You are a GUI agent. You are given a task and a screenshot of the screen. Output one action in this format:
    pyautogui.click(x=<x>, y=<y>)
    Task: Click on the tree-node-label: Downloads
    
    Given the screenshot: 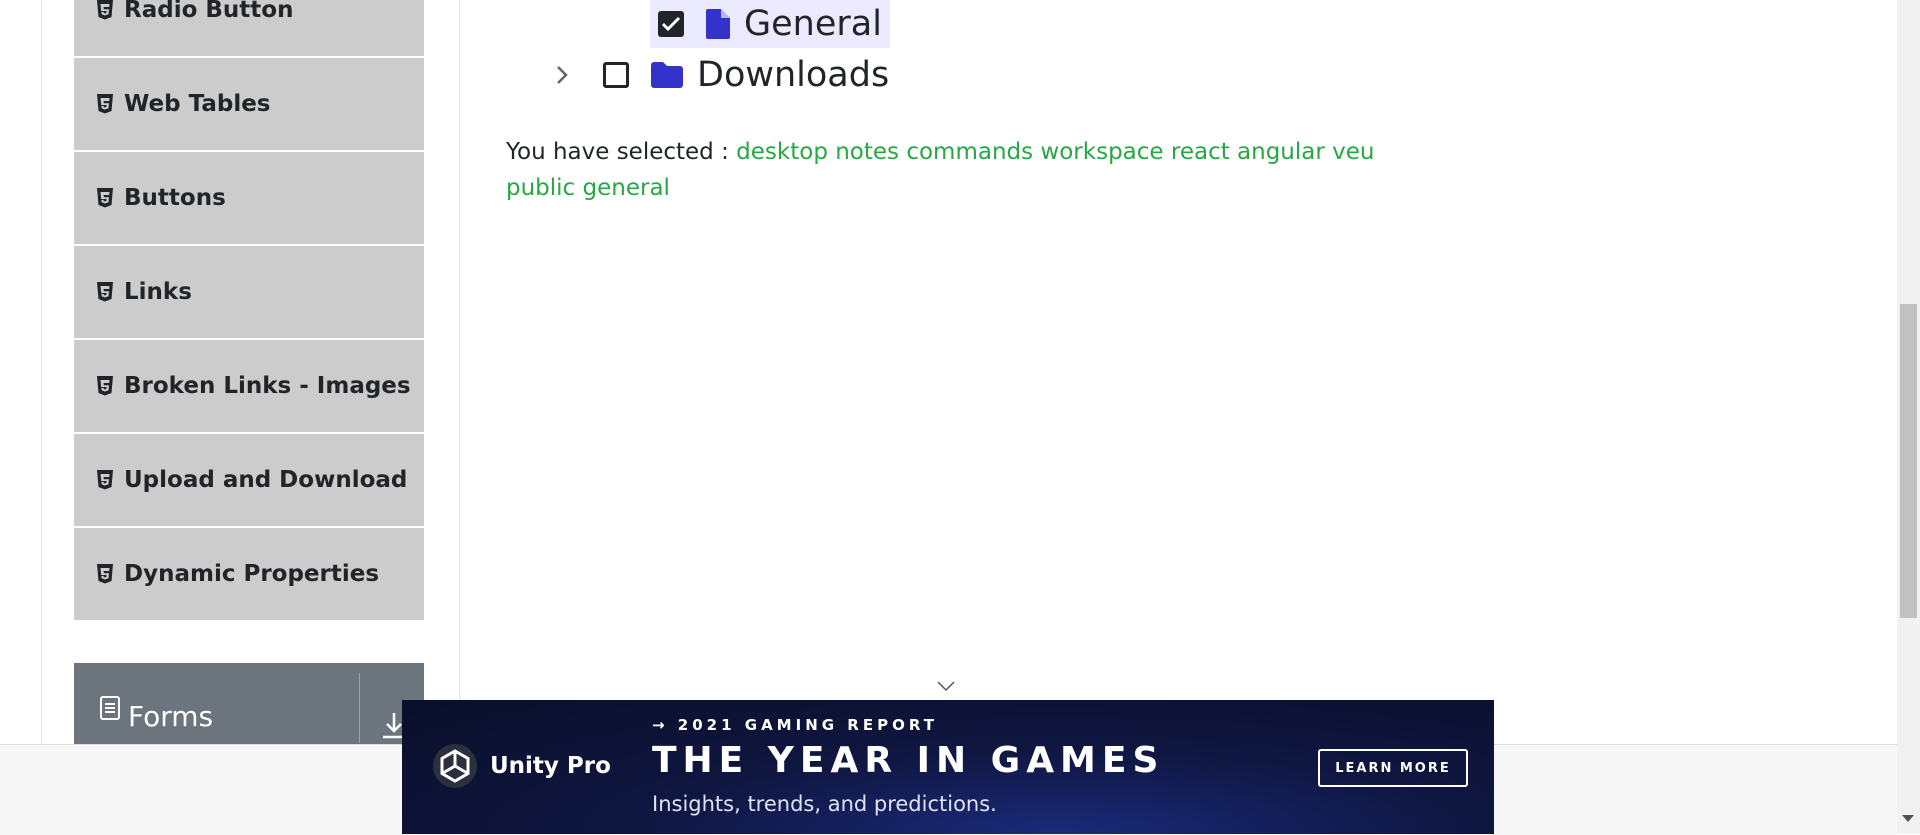 What is the action you would take?
    pyautogui.click(x=793, y=75)
    